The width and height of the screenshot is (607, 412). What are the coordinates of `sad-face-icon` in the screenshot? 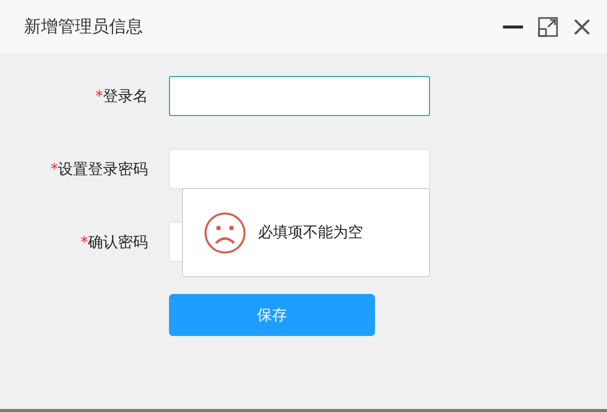 It's located at (225, 233).